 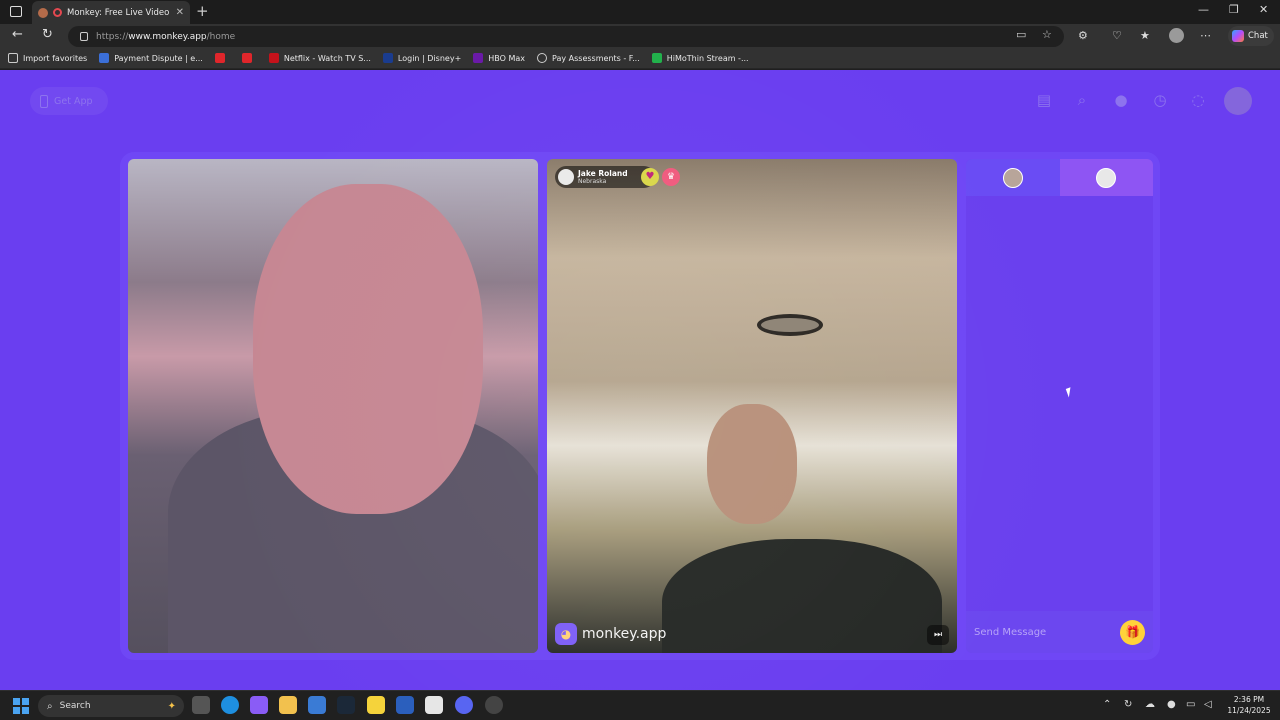 What do you see at coordinates (603, 173) in the screenshot?
I see `remote-user-name: Jake Roland` at bounding box center [603, 173].